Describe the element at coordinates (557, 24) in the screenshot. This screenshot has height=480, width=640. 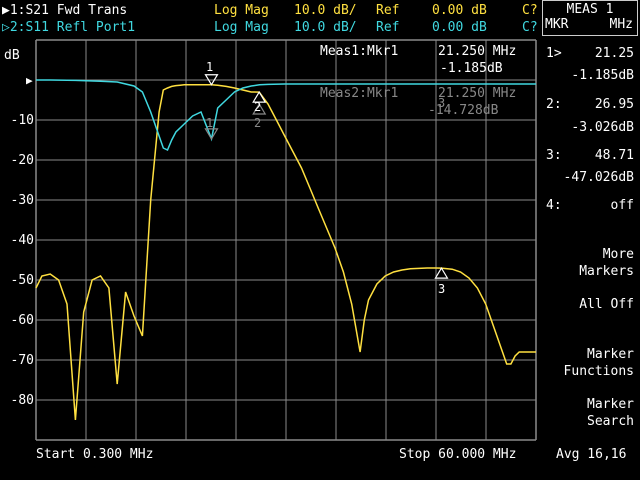
I see `softkey-subtitle-left: MKR` at that location.